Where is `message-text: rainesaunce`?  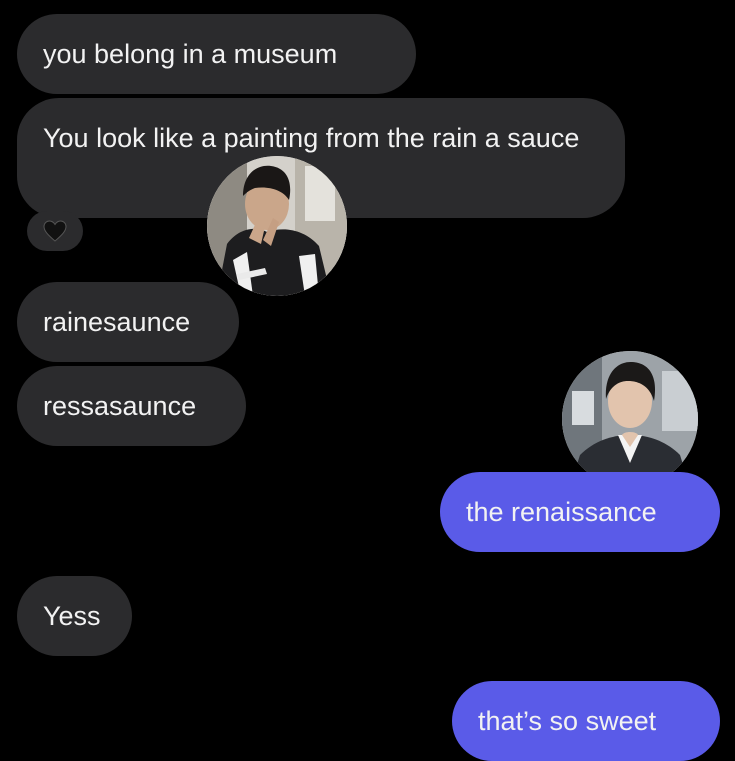
message-text: rainesaunce is located at coordinates (117, 322).